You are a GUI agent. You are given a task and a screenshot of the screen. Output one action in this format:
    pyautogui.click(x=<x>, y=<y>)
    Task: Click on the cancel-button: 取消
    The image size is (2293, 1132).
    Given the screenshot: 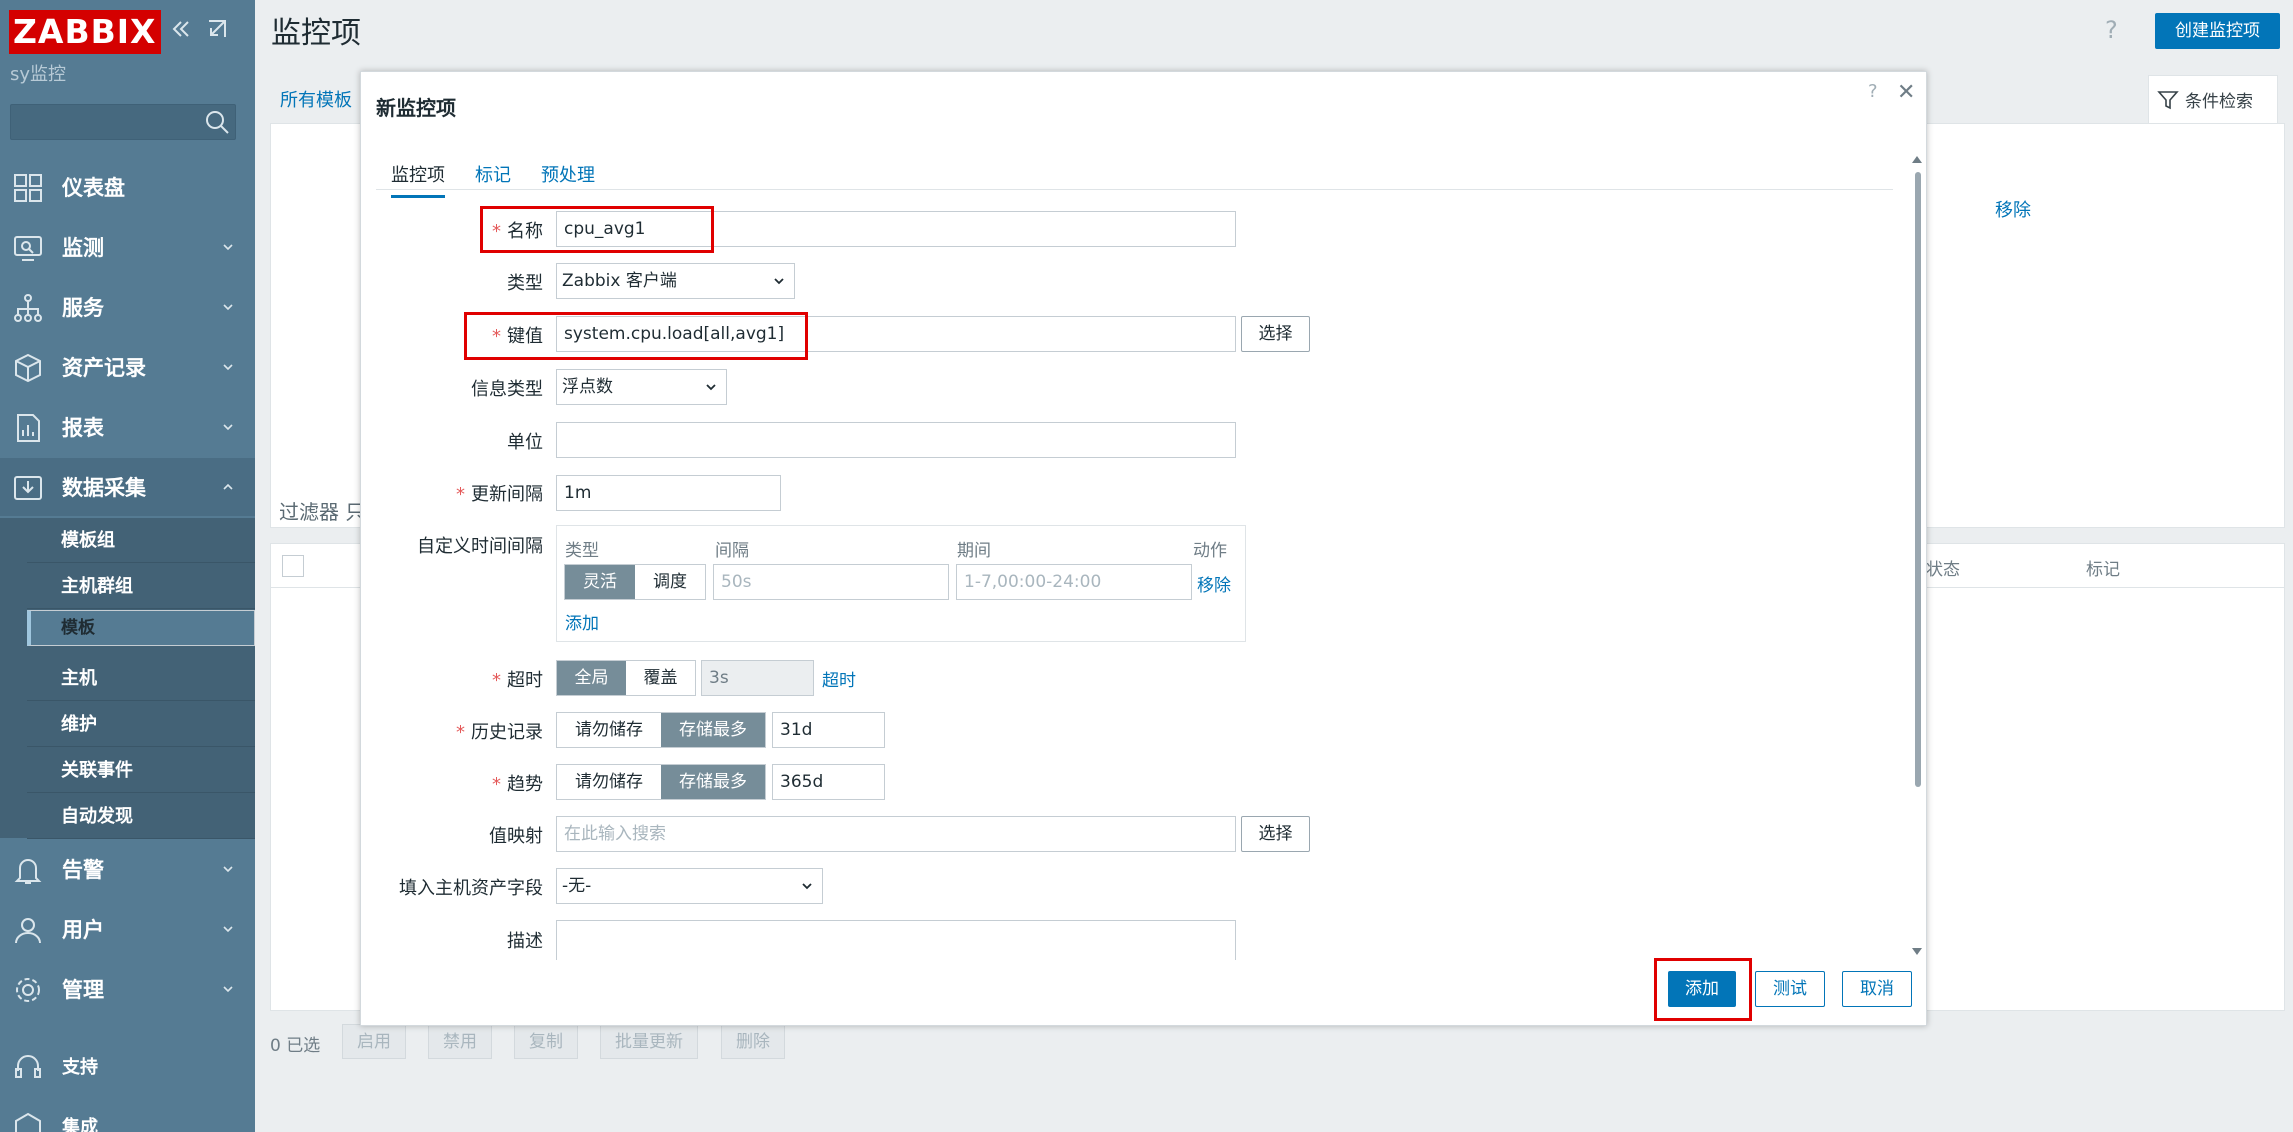 What is the action you would take?
    pyautogui.click(x=1877, y=989)
    